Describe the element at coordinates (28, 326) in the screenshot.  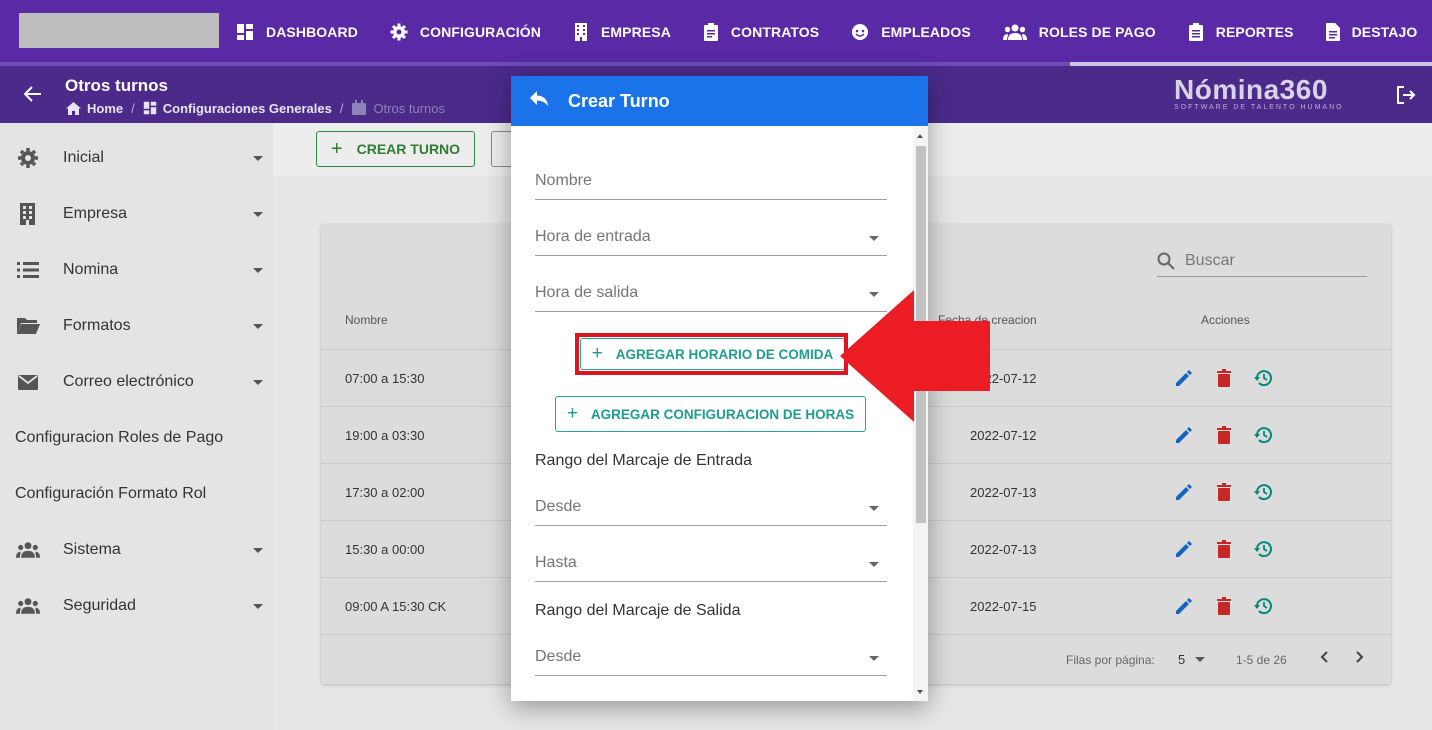
I see `folder-open-icon` at that location.